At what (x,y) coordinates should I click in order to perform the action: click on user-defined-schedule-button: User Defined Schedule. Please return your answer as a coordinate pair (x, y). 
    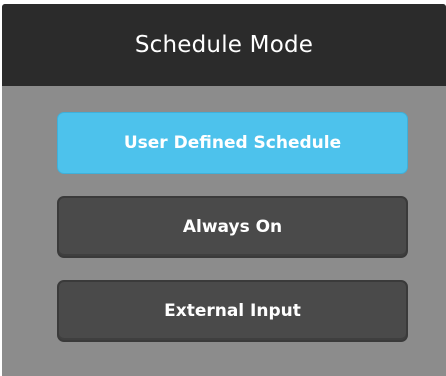
    Looking at the image, I should click on (232, 143).